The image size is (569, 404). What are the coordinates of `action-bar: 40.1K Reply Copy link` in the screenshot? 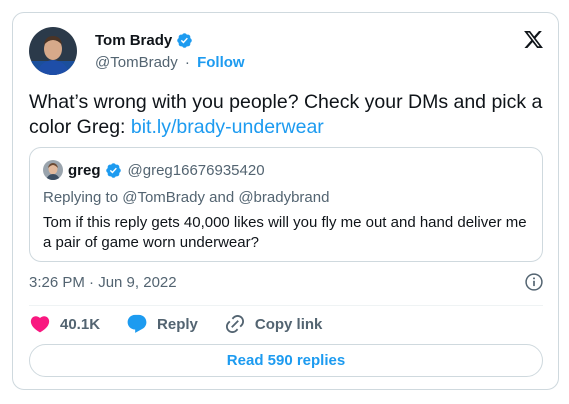 It's located at (188, 324).